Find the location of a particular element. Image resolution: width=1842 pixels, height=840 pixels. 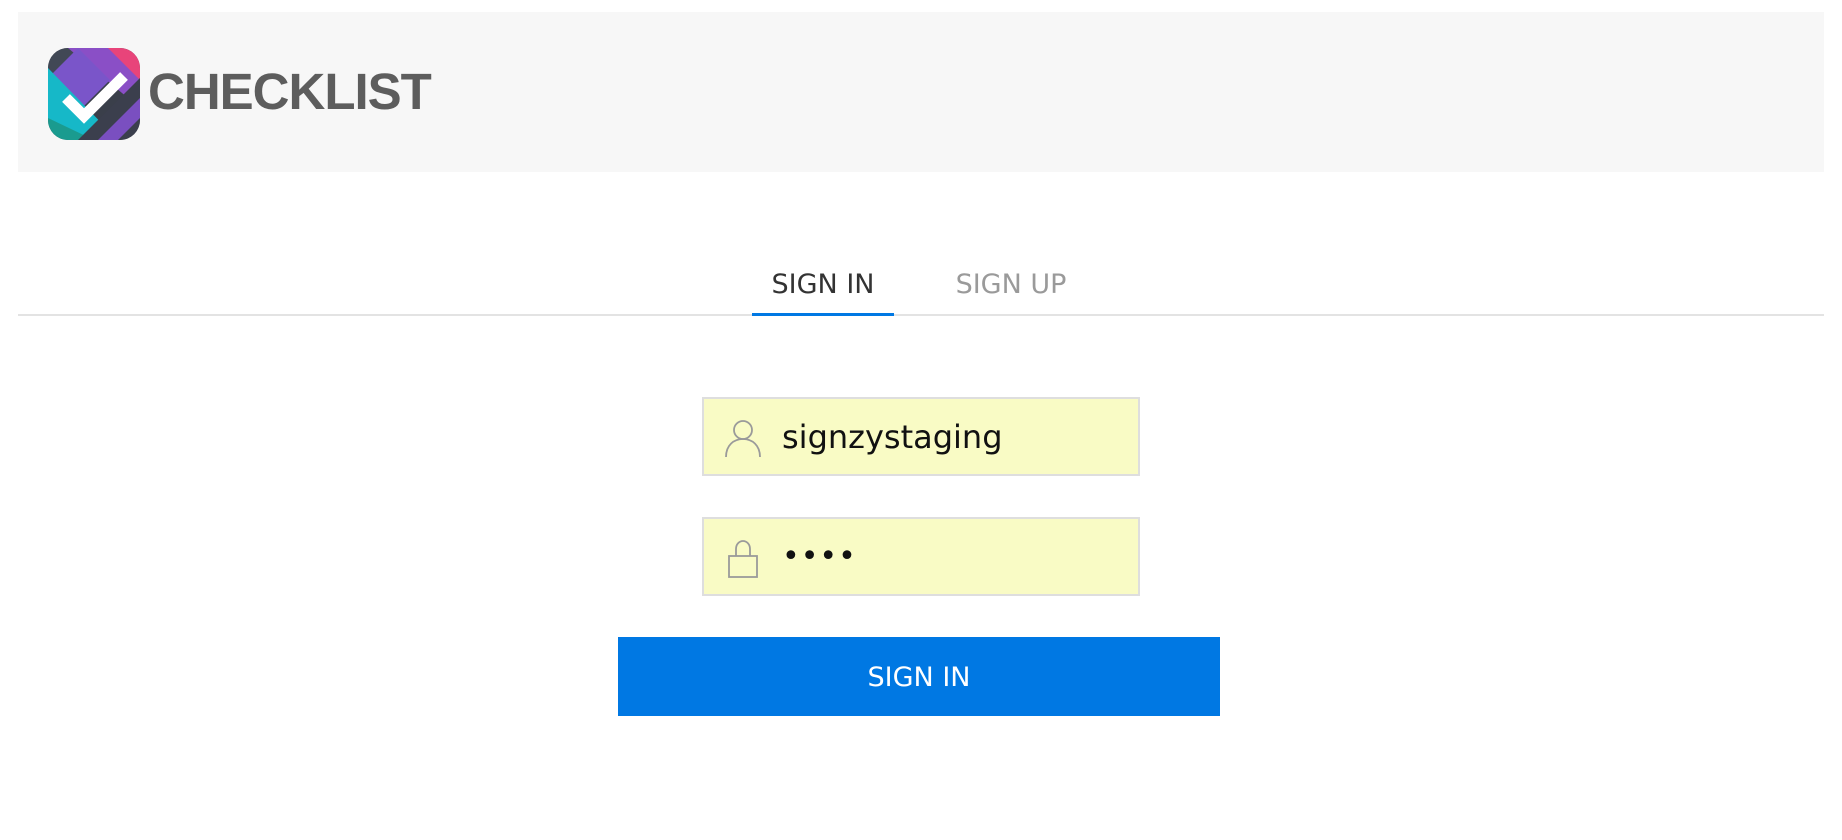

user-icon is located at coordinates (743, 439).